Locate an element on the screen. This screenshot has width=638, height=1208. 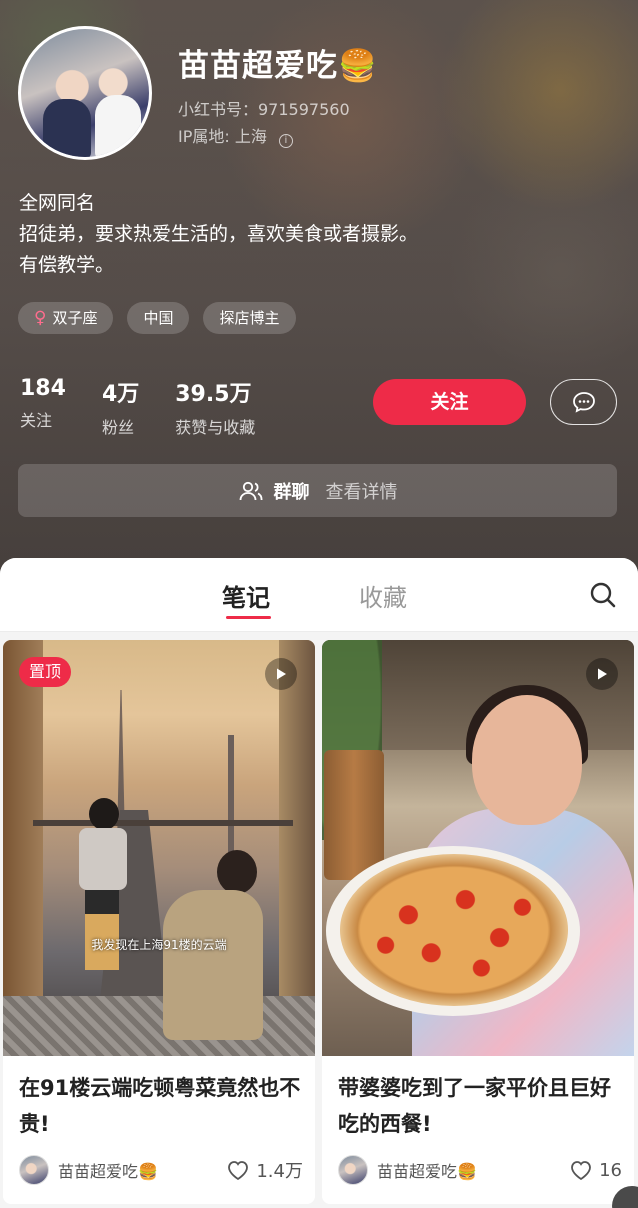
tag-label: 探店博主 is located at coordinates (249, 318).